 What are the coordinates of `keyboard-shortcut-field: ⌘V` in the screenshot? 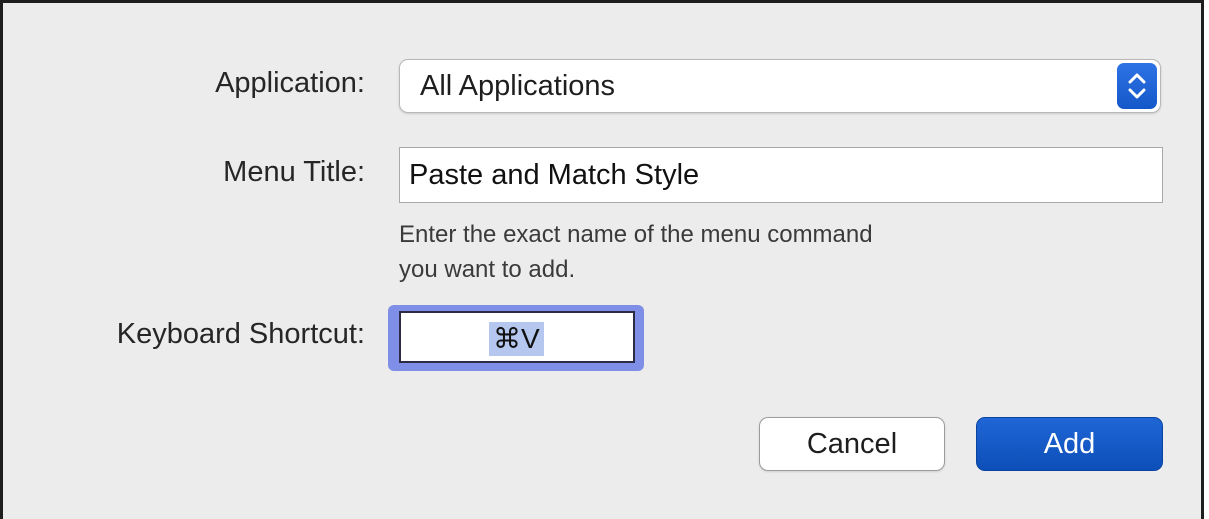 It's located at (517, 337).